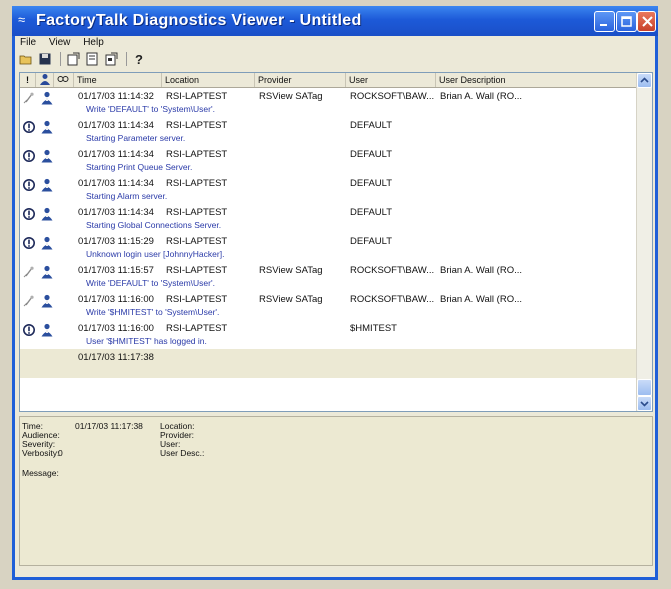  What do you see at coordinates (139, 167) in the screenshot?
I see `row-message: Starting Print Queue Server.` at bounding box center [139, 167].